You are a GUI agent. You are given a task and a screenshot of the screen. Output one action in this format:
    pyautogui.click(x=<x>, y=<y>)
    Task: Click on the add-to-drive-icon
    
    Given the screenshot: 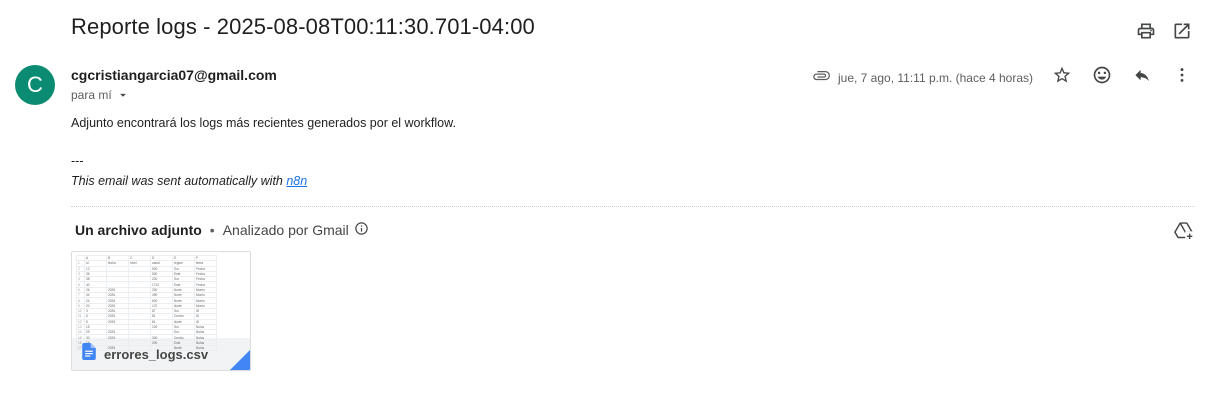 What is the action you would take?
    pyautogui.click(x=1183, y=230)
    